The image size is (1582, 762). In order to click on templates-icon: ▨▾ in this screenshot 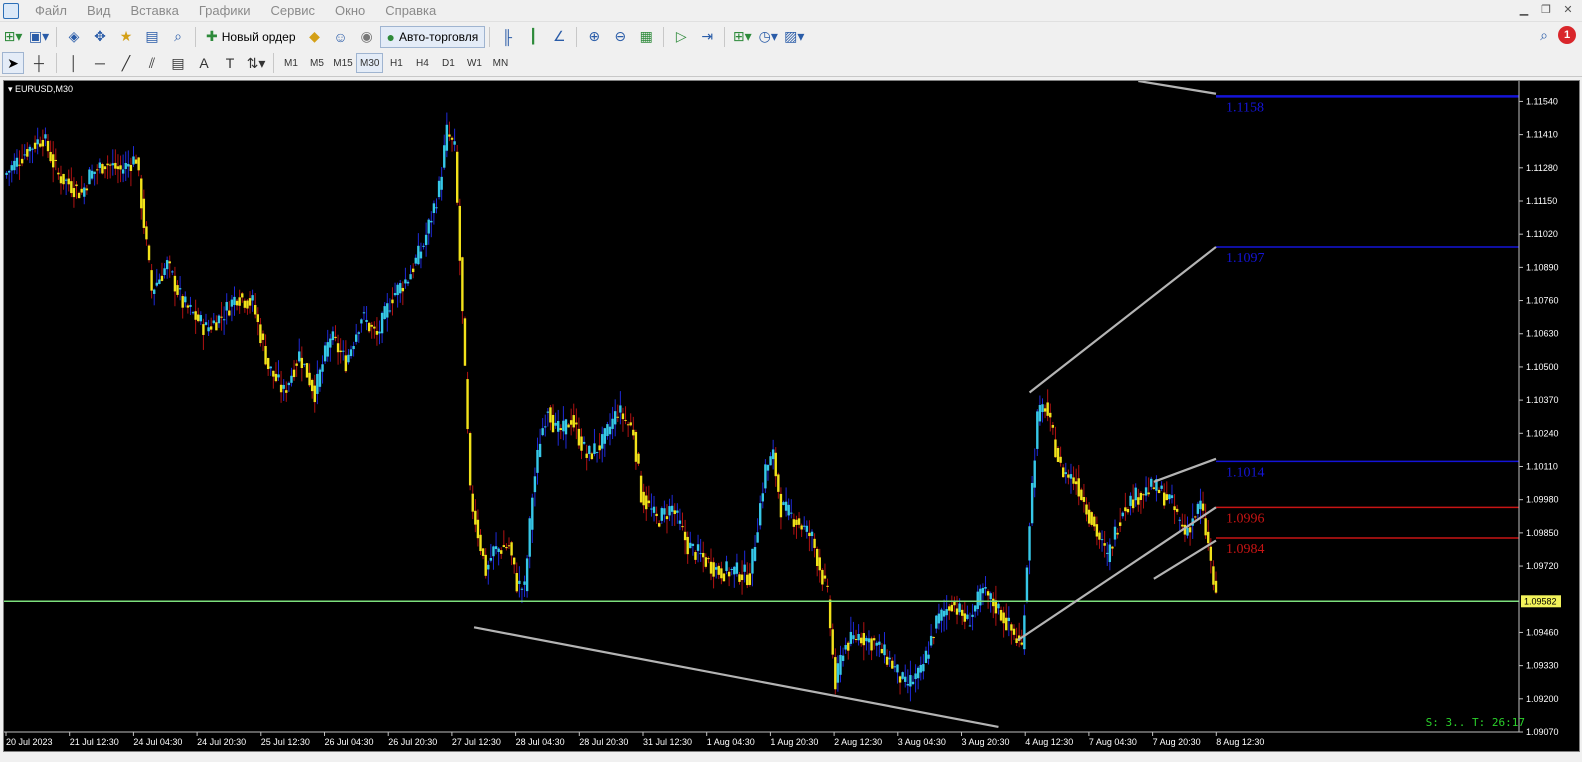, I will do `click(794, 36)`.